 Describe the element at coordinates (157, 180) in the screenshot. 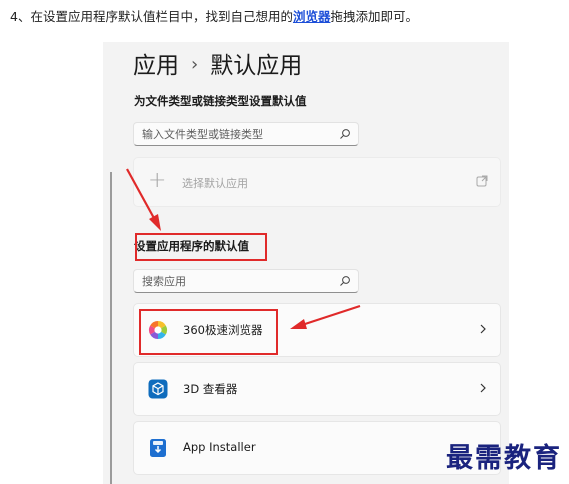

I see `plus-icon: +` at that location.